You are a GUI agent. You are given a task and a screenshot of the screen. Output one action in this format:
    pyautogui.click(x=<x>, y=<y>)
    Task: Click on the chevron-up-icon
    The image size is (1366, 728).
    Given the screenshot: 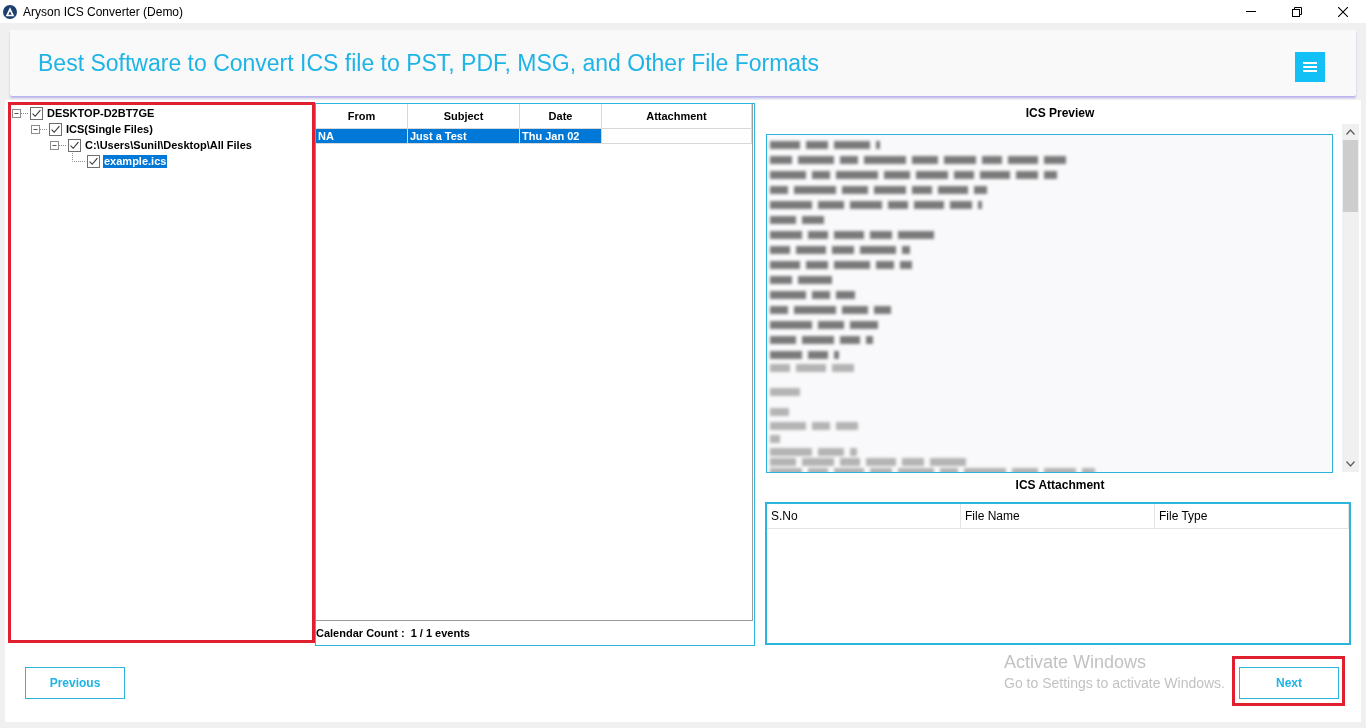 What is the action you would take?
    pyautogui.click(x=1350, y=132)
    